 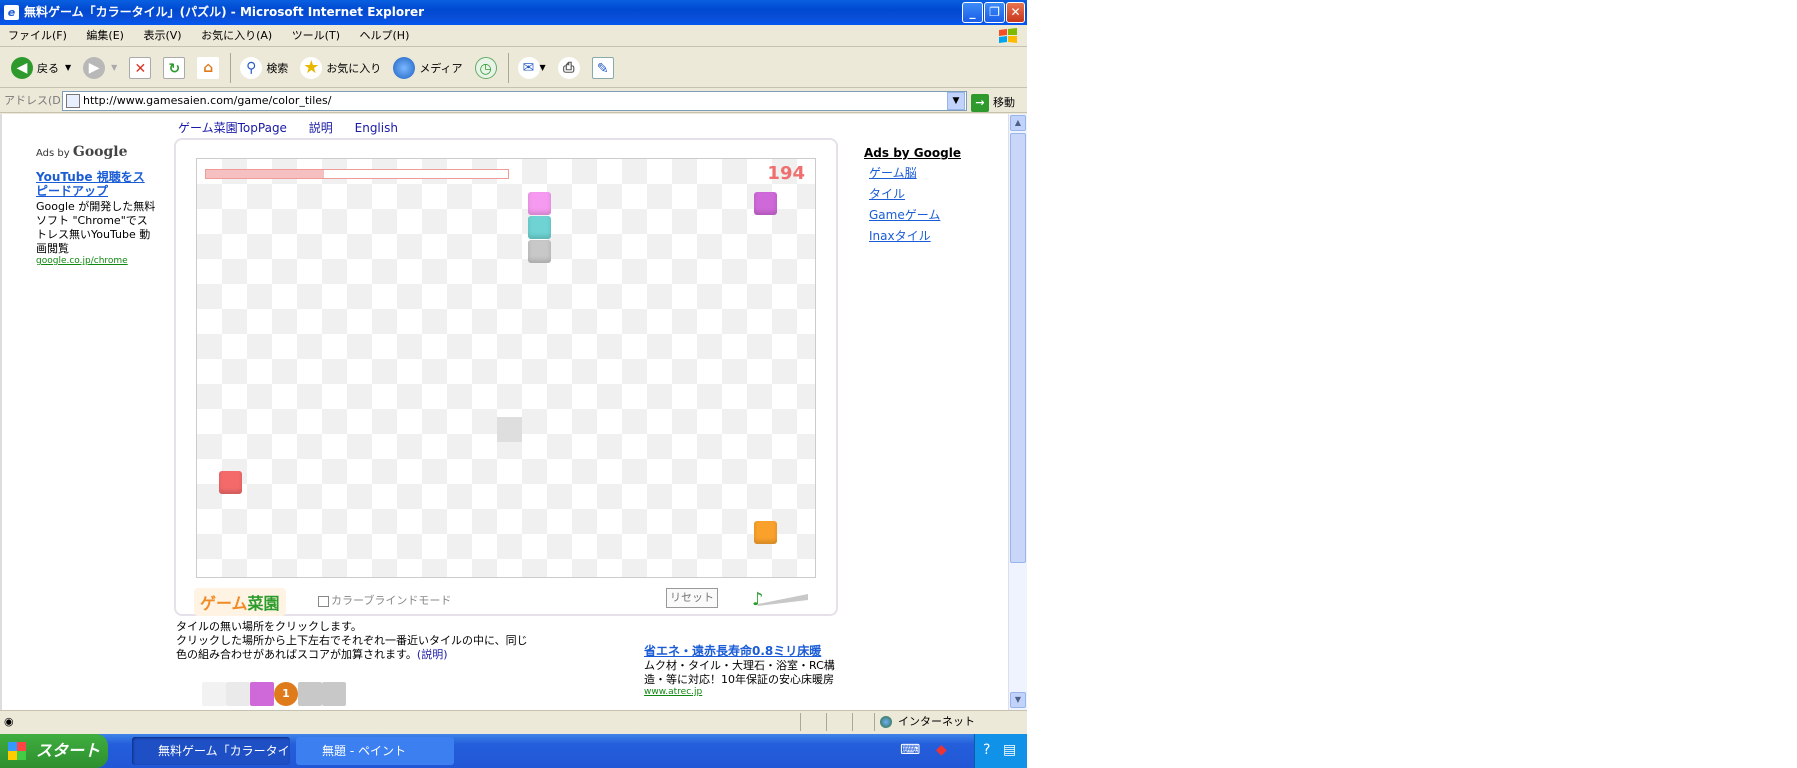 I want to click on refresh-button: ↻, so click(x=174, y=68).